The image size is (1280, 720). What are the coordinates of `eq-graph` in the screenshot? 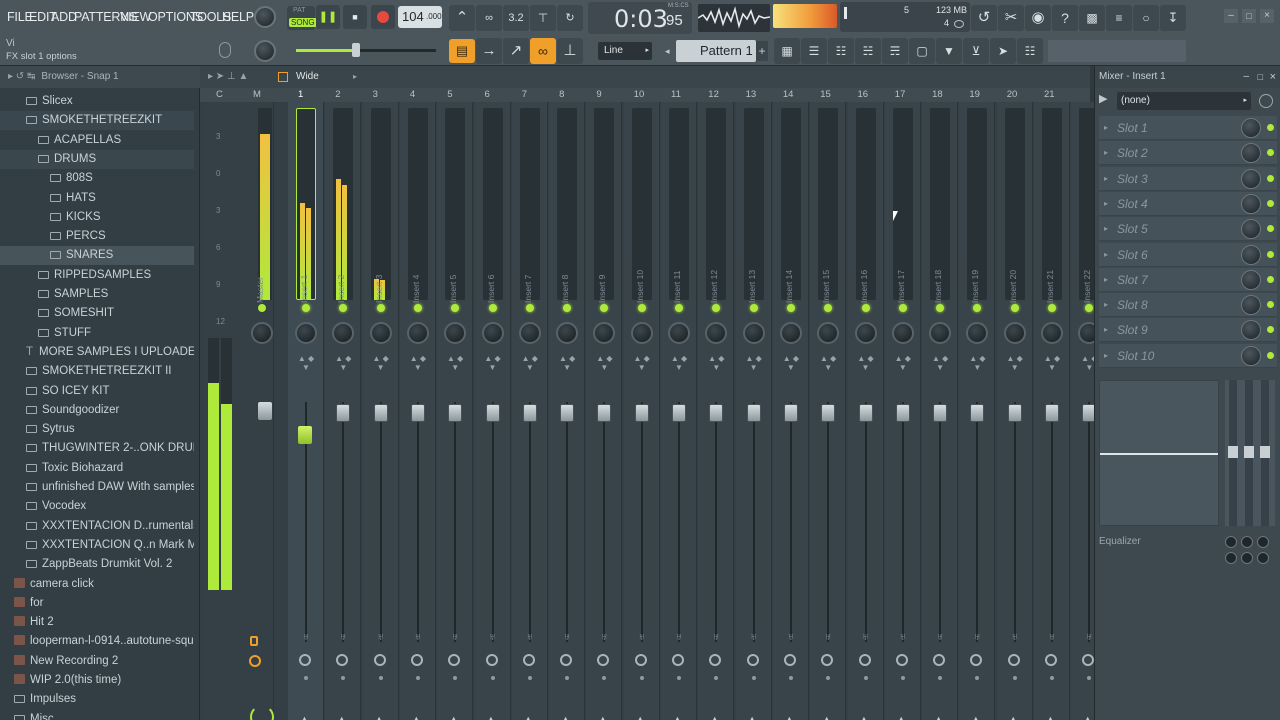 It's located at (1159, 453).